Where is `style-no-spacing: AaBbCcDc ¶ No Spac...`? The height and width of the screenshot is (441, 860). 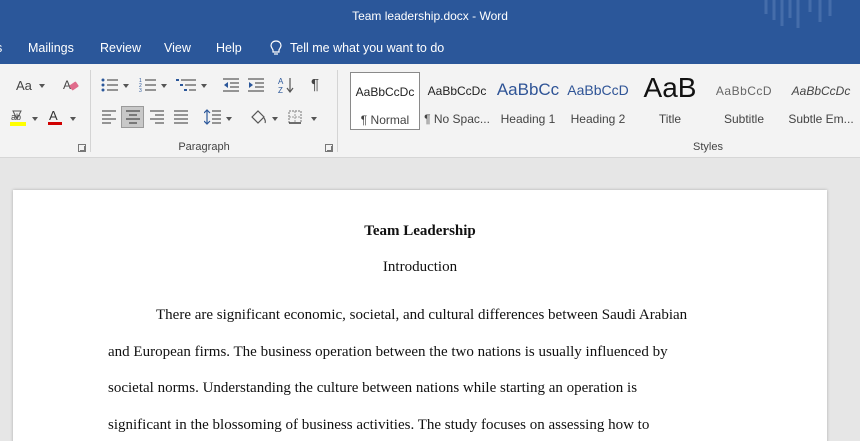 style-no-spacing: AaBbCcDc ¶ No Spac... is located at coordinates (457, 101).